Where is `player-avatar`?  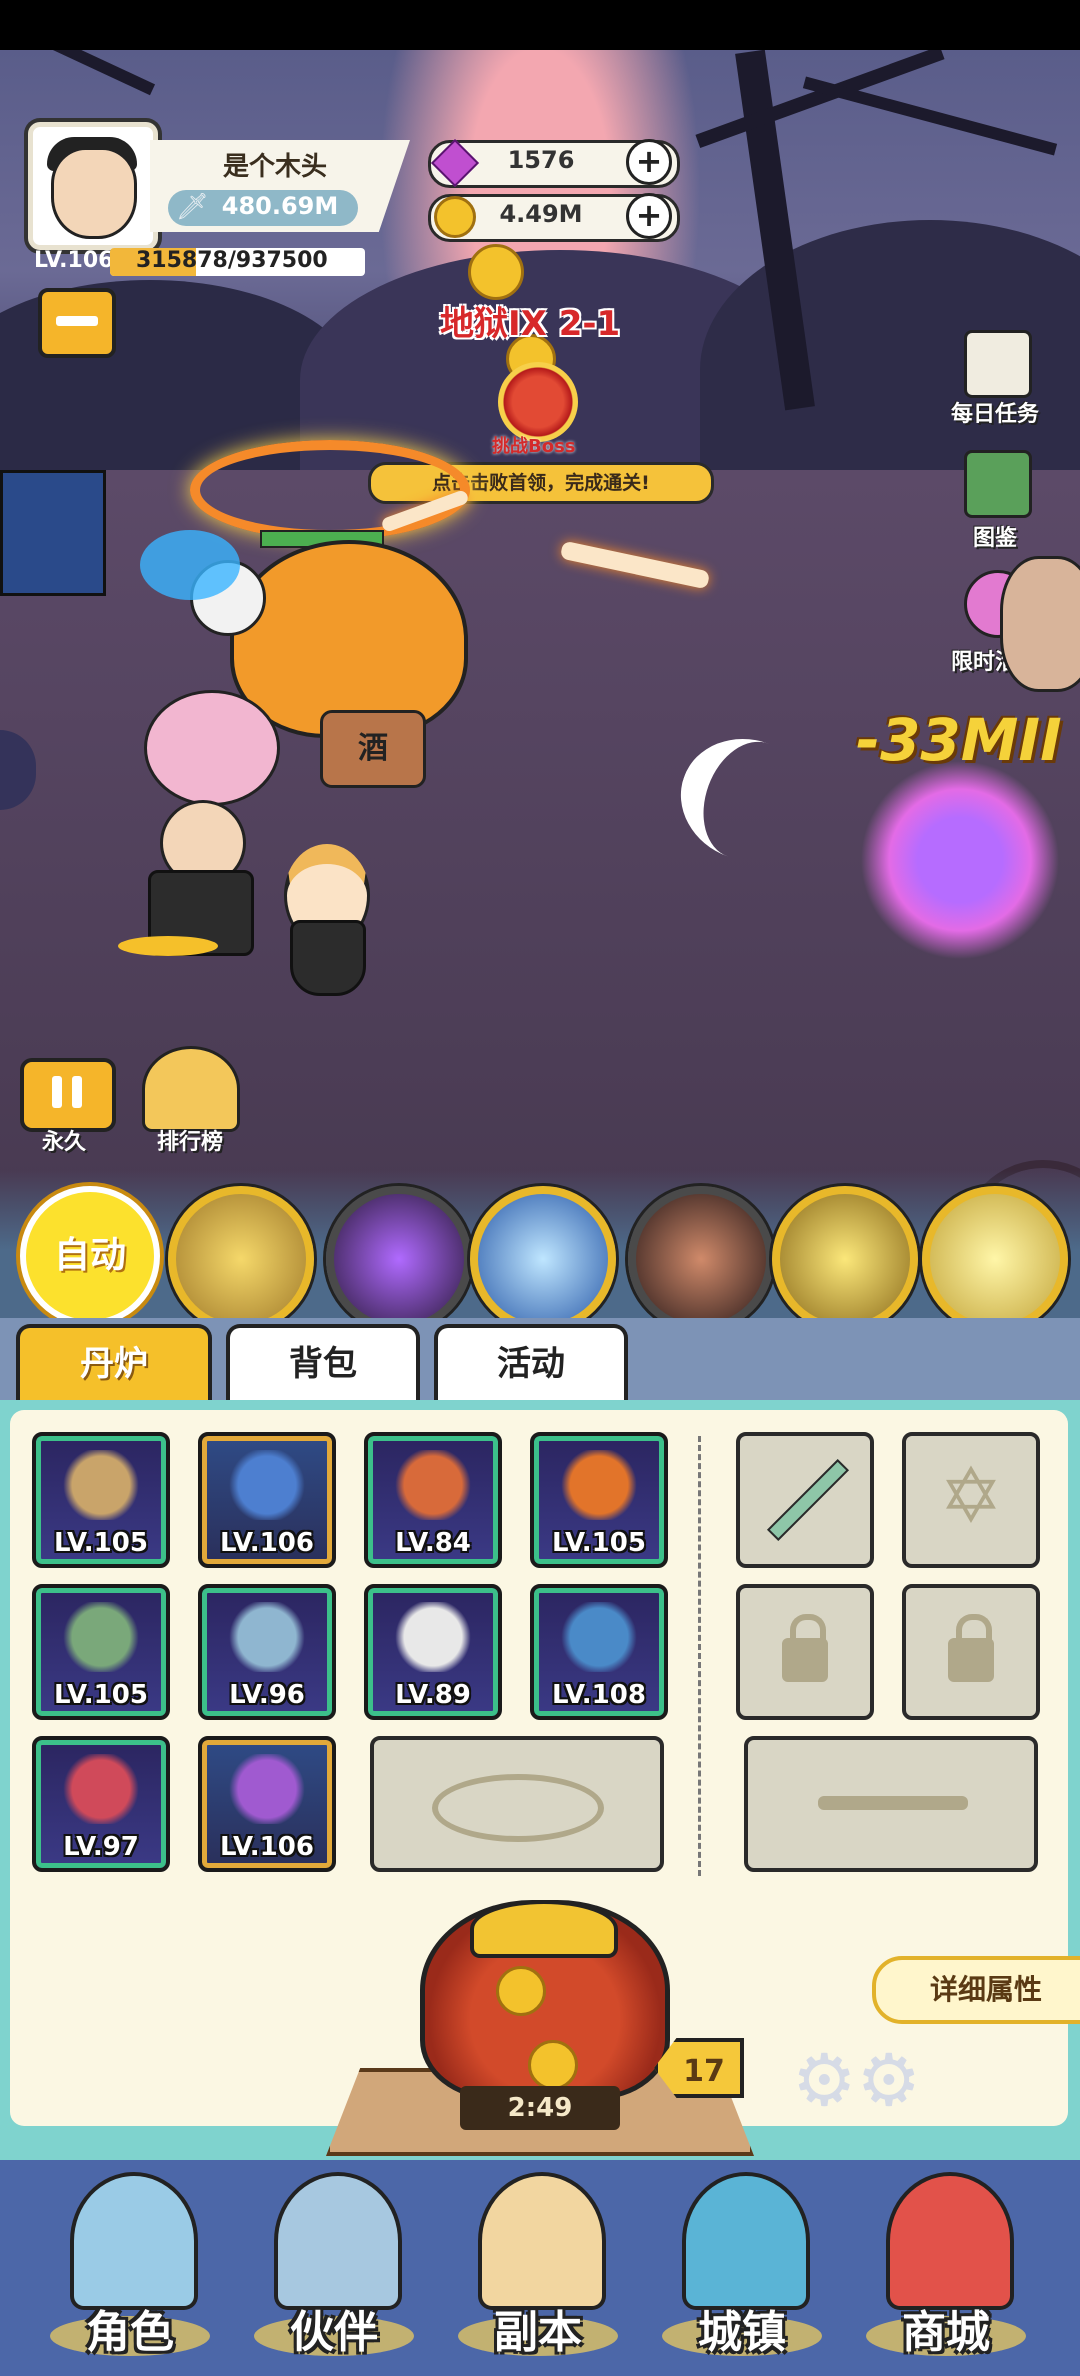 player-avatar is located at coordinates (93, 186).